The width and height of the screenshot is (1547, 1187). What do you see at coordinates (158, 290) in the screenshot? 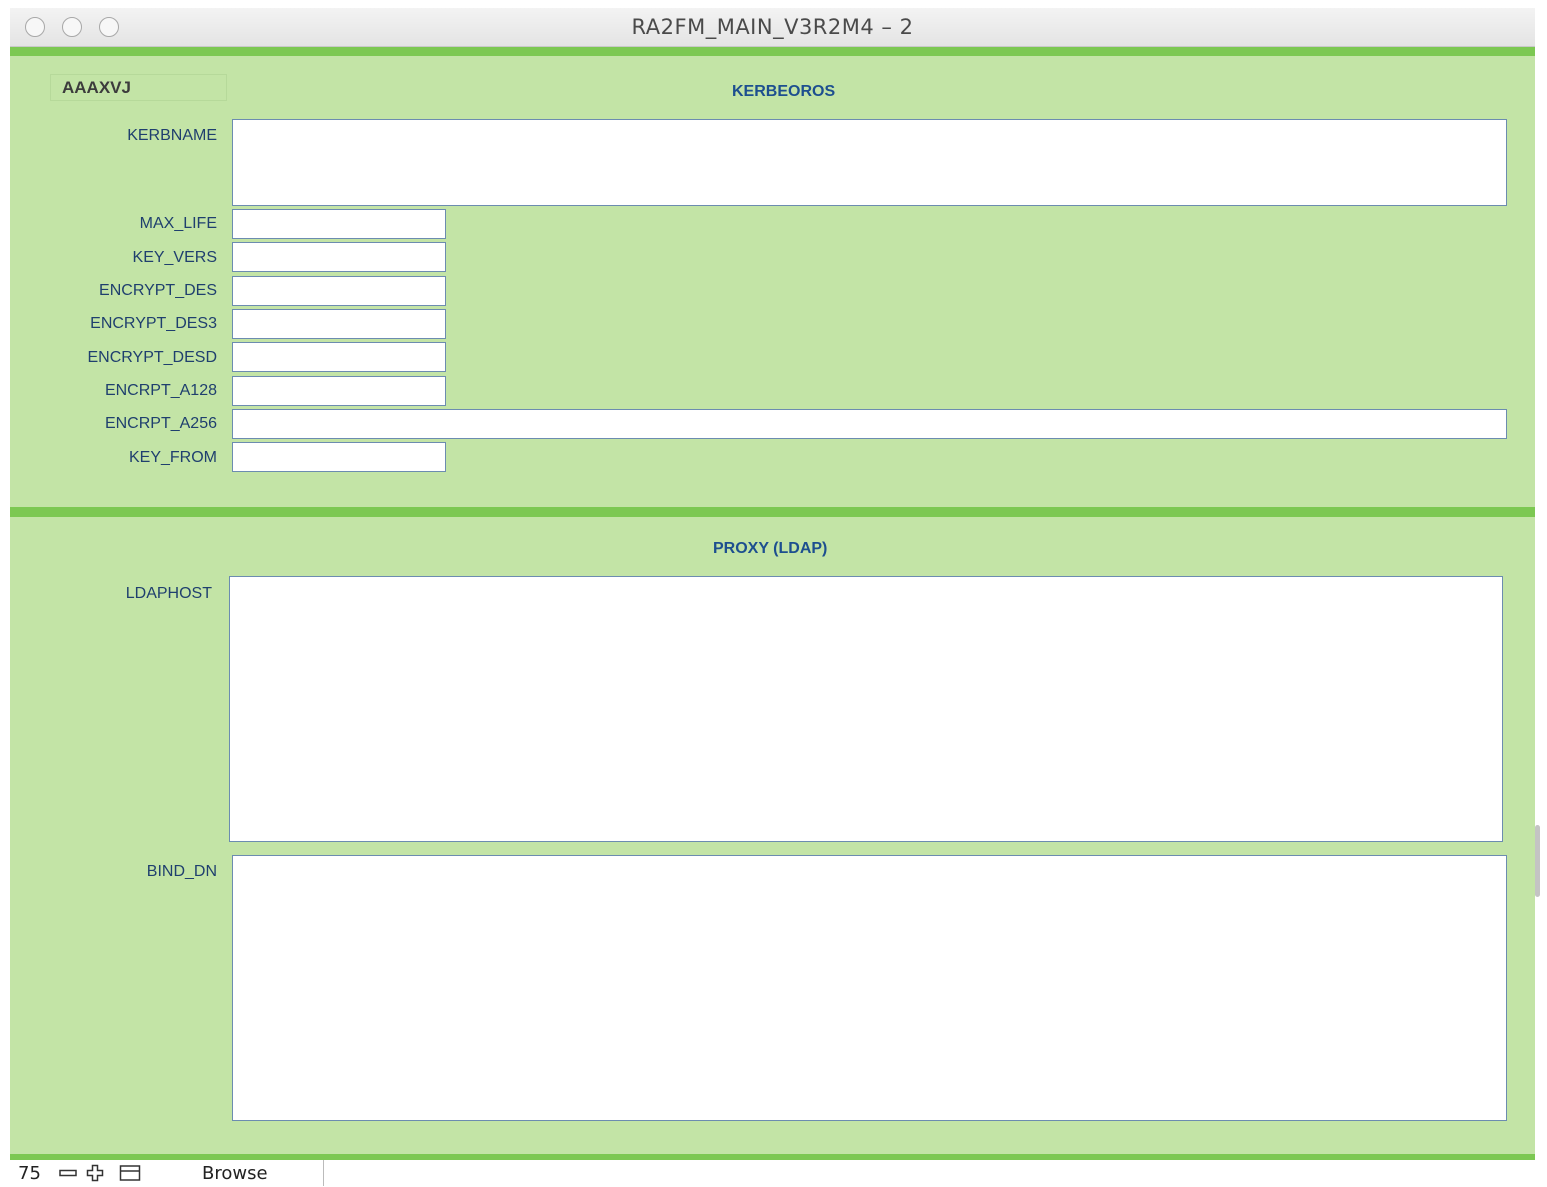
I see `encrypt-des-label: ENCRYPT_DES` at bounding box center [158, 290].